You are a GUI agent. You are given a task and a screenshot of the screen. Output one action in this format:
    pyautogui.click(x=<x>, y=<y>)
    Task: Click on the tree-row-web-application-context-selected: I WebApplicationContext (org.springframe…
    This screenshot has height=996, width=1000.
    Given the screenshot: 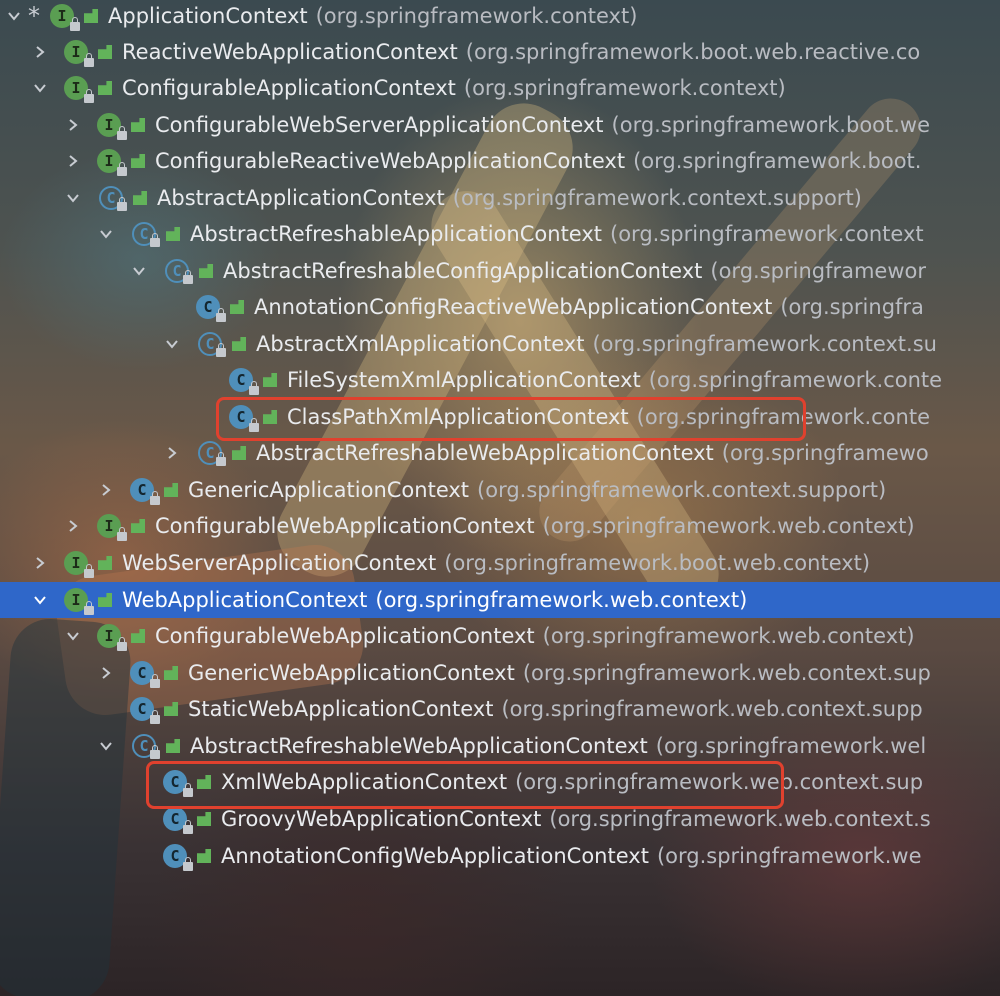 What is the action you would take?
    pyautogui.click(x=500, y=600)
    